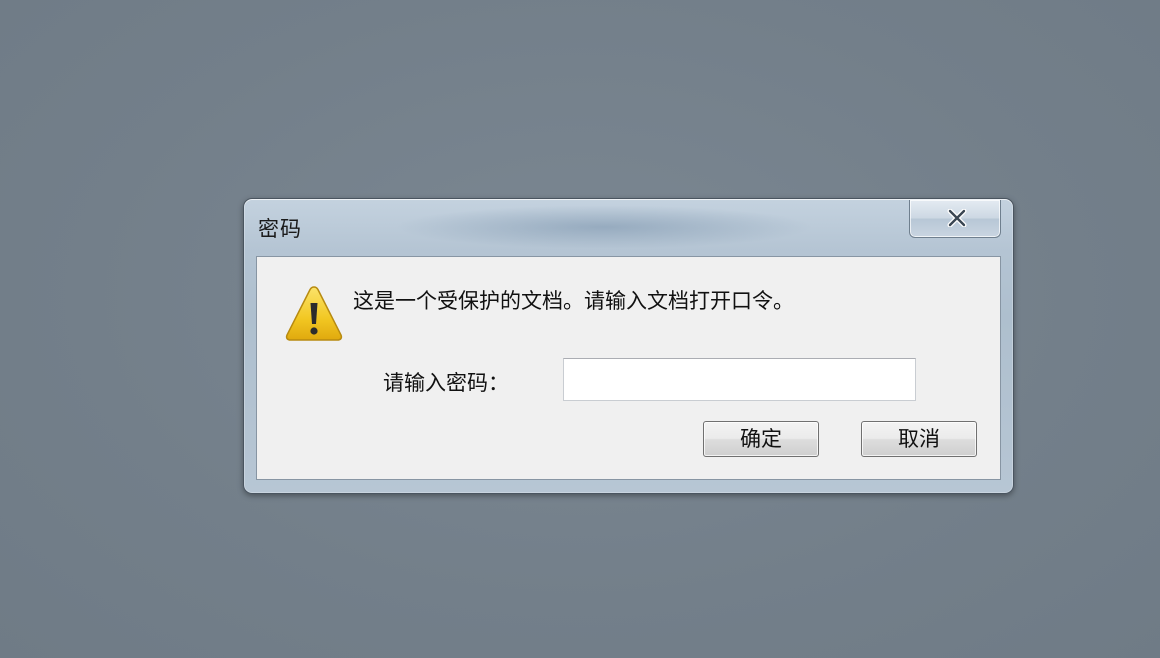 The image size is (1160, 658). What do you see at coordinates (739, 379) in the screenshot?
I see `password-input` at bounding box center [739, 379].